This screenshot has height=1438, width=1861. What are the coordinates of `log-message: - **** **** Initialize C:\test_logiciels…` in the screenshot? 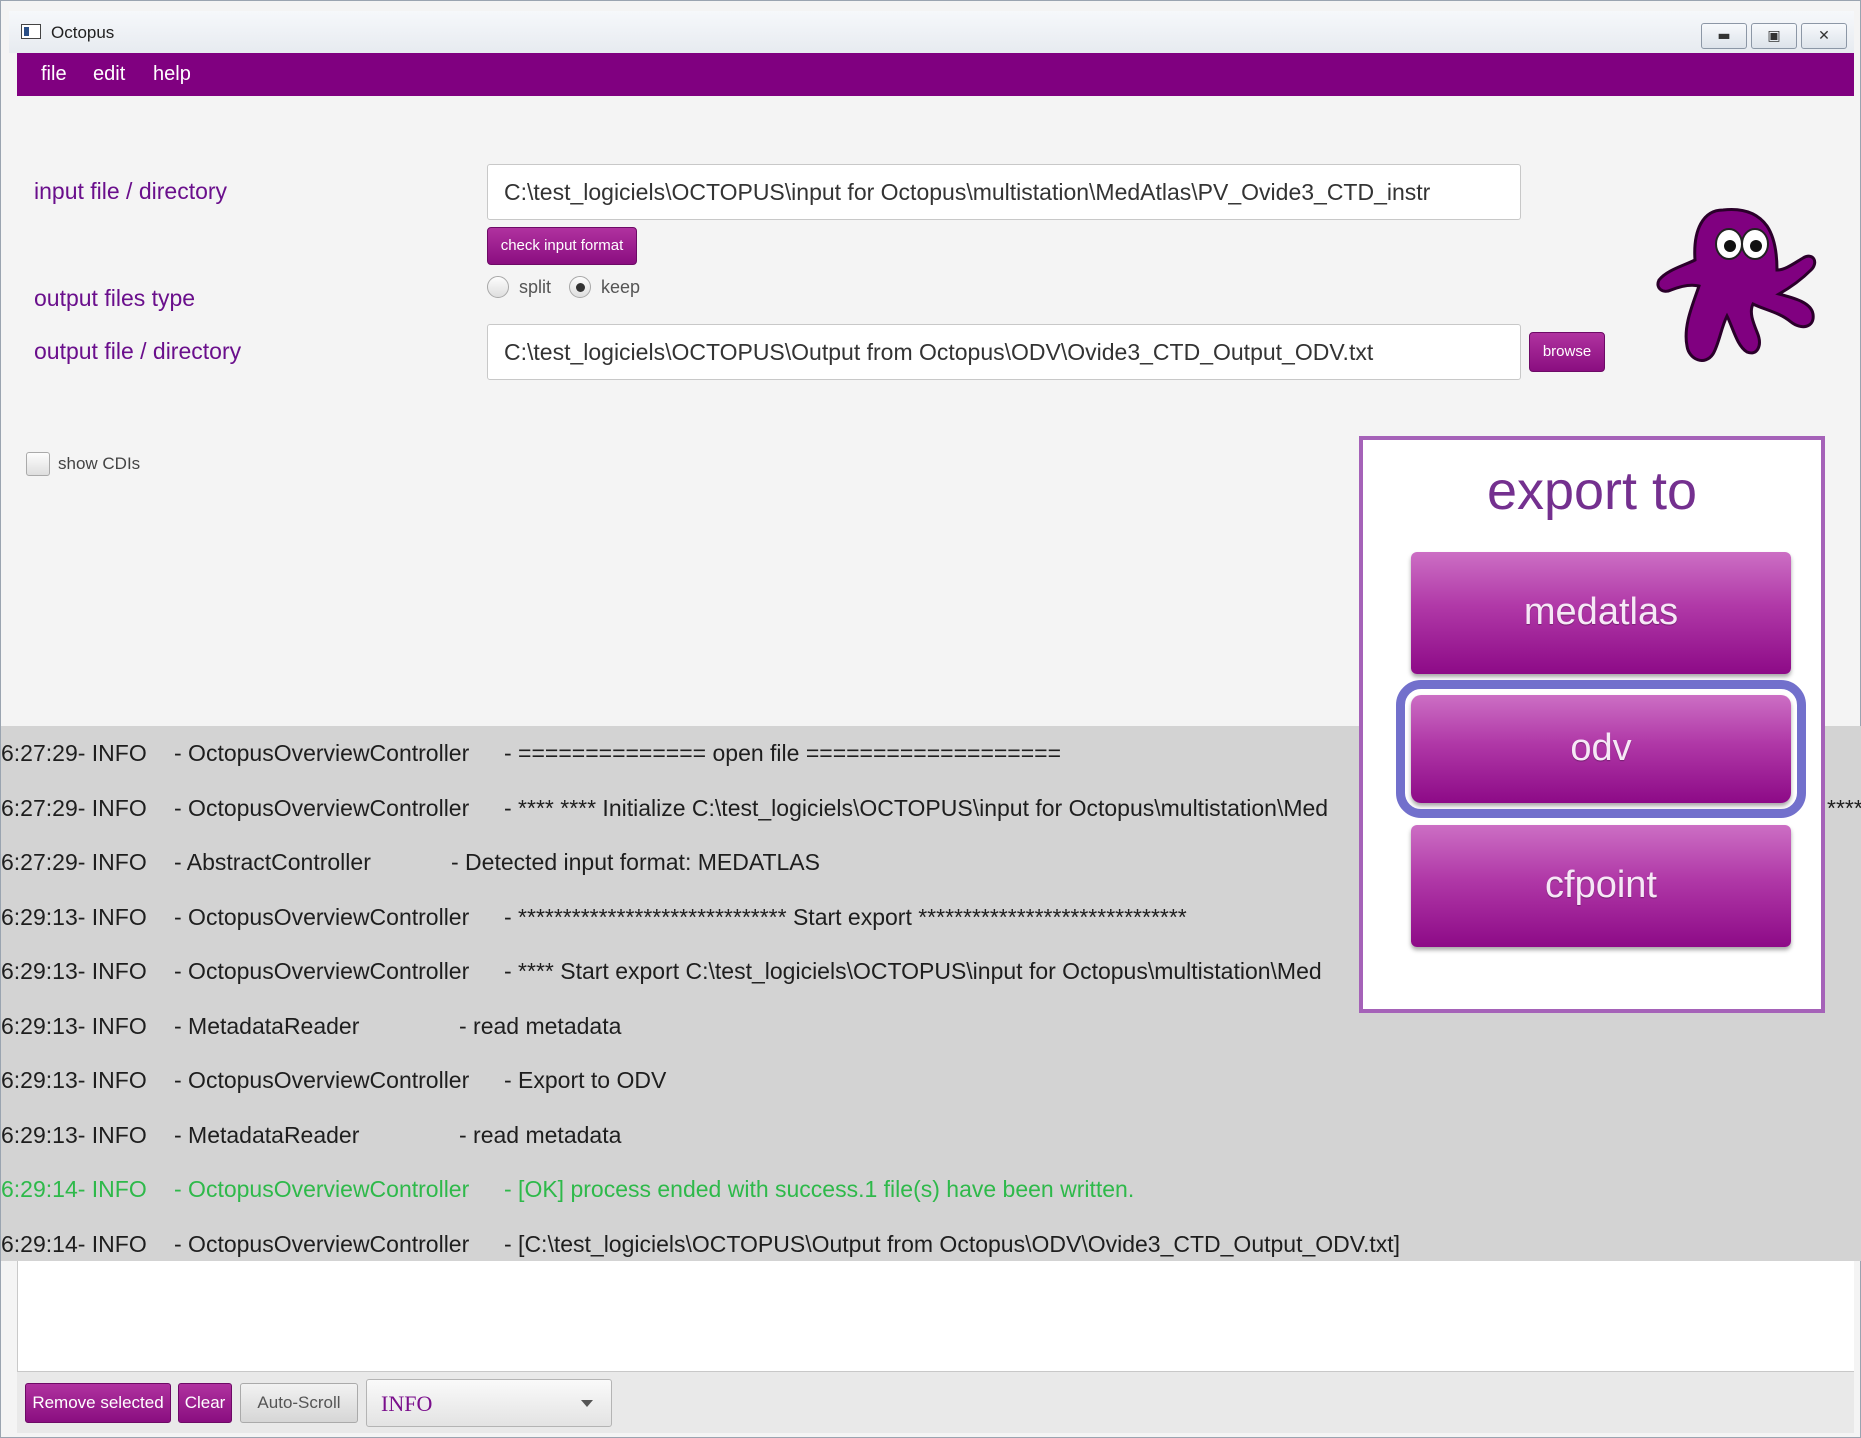 It's located at (916, 807).